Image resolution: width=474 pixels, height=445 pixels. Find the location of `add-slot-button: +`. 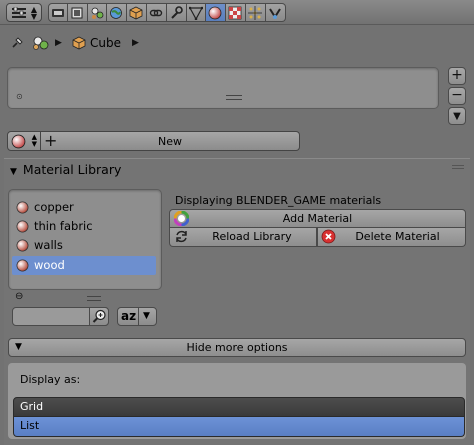

add-slot-button: + is located at coordinates (457, 76).